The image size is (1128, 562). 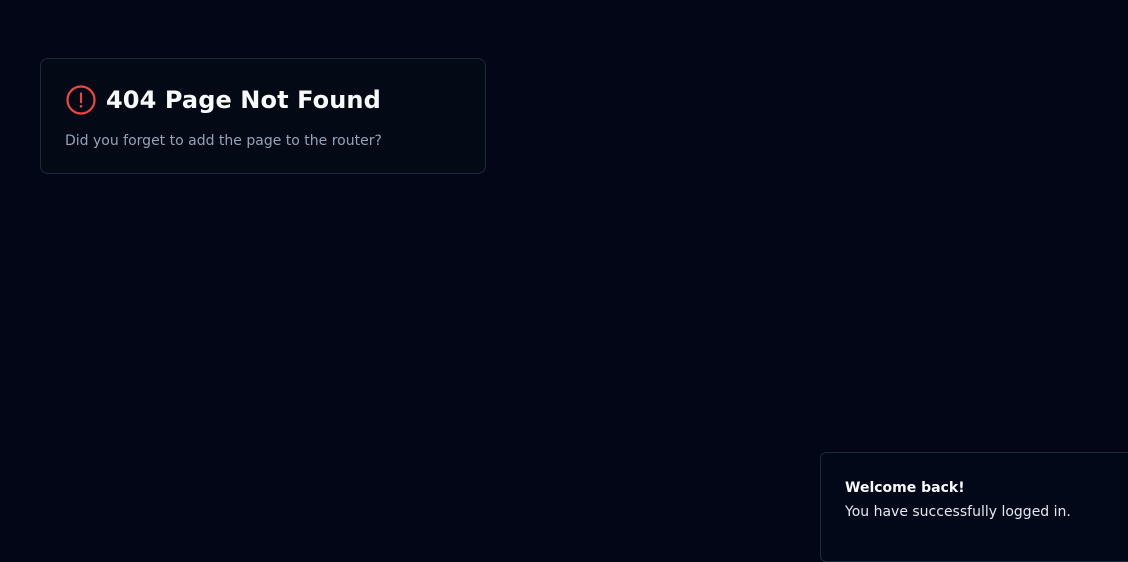 I want to click on not-found-header: 404 Page Not Found, so click(x=263, y=100).